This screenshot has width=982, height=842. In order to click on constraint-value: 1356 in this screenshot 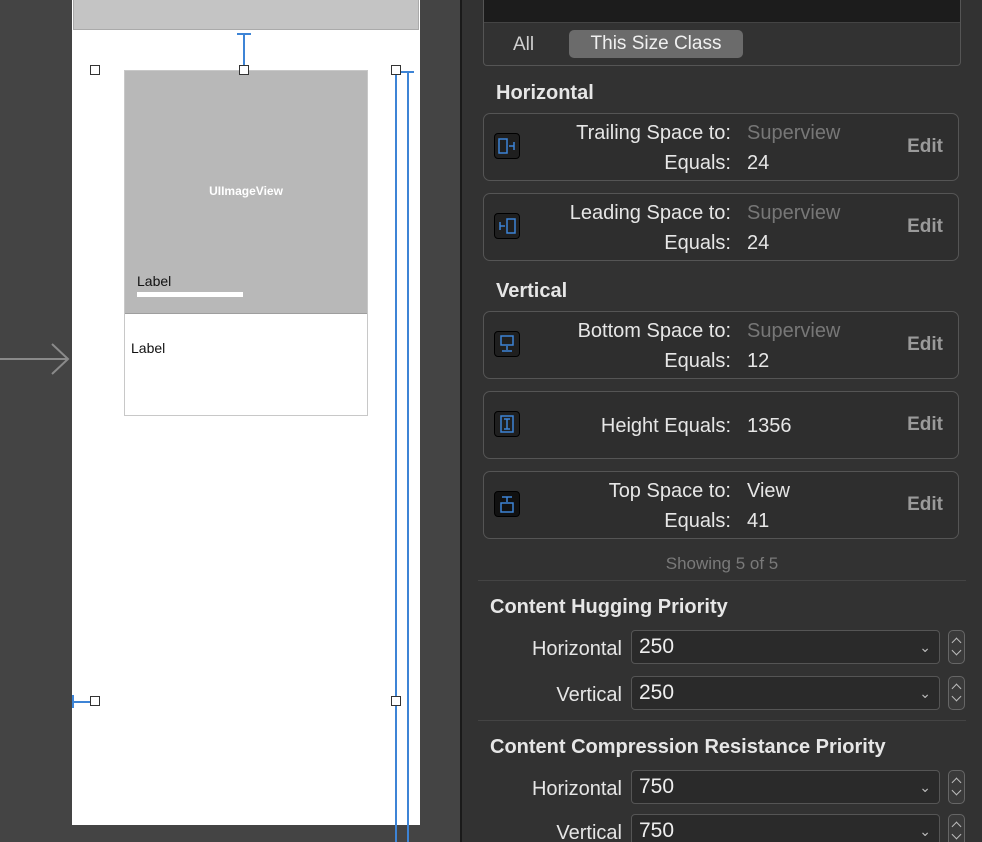, I will do `click(769, 426)`.